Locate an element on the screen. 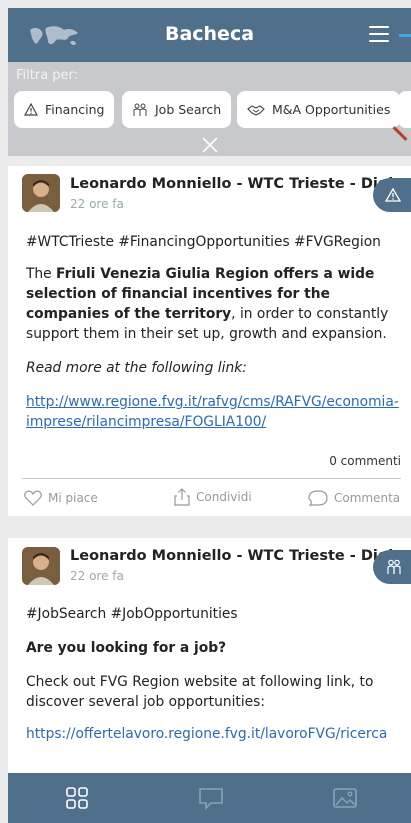  chat-icon is located at coordinates (211, 798).